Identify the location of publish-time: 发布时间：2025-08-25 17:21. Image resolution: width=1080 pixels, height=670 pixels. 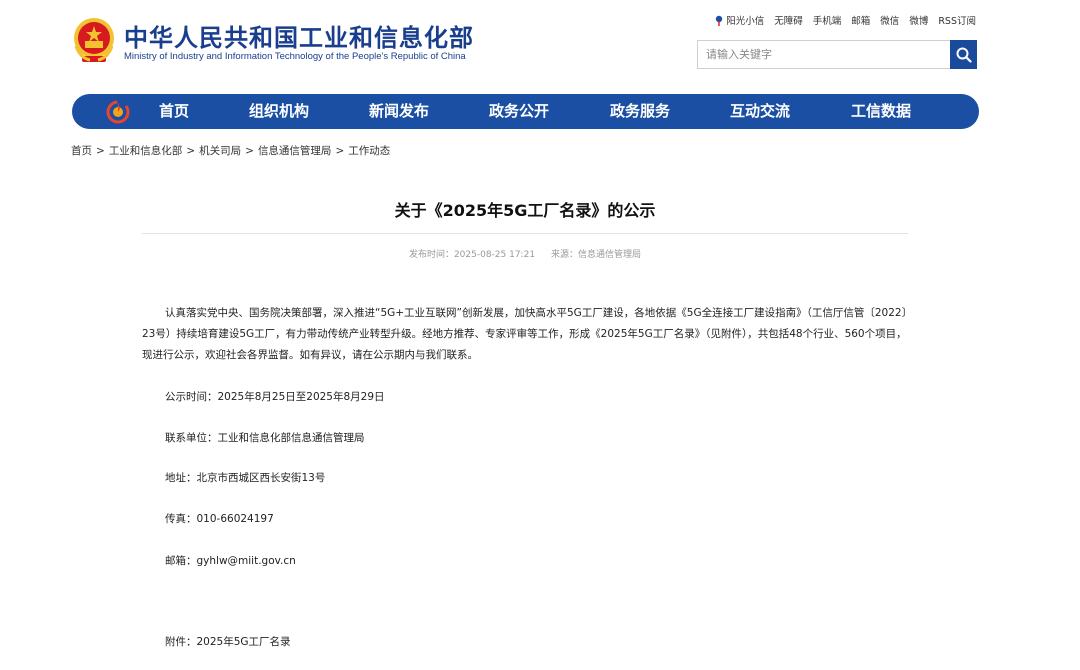
(472, 255).